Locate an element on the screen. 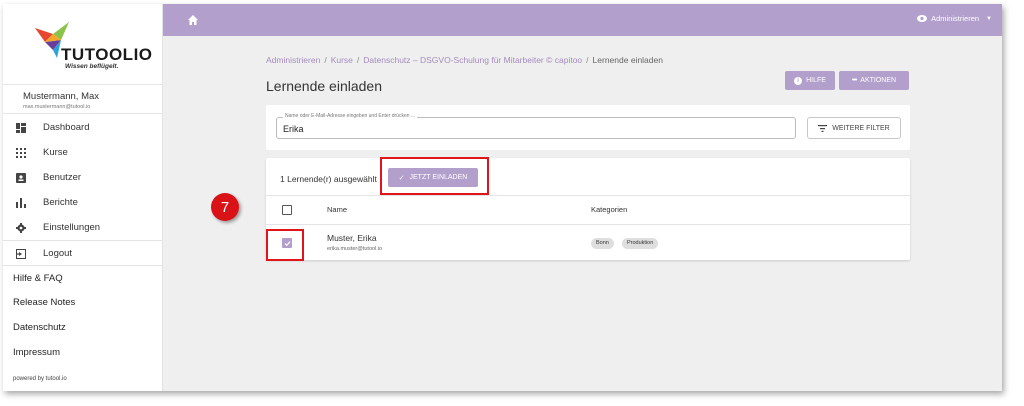 The image size is (1024, 406). sidebar-divider is located at coordinates (83, 265).